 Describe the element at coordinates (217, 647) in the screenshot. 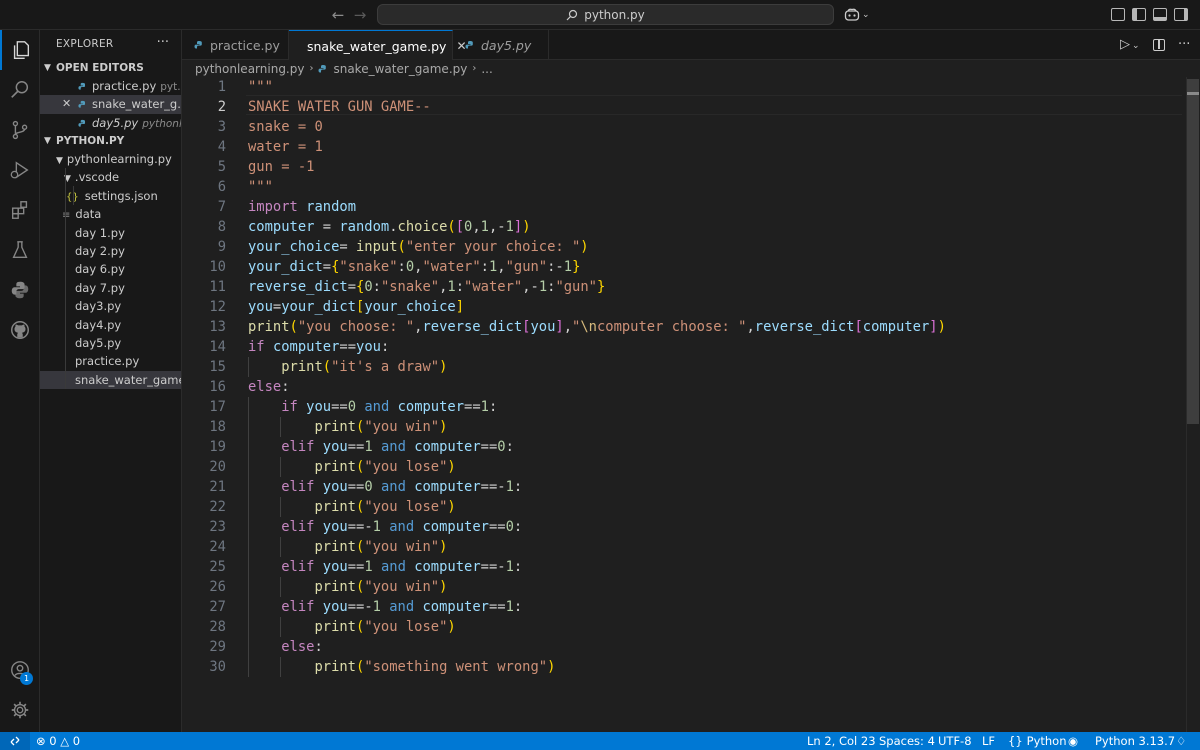

I see `line-number: 29` at that location.